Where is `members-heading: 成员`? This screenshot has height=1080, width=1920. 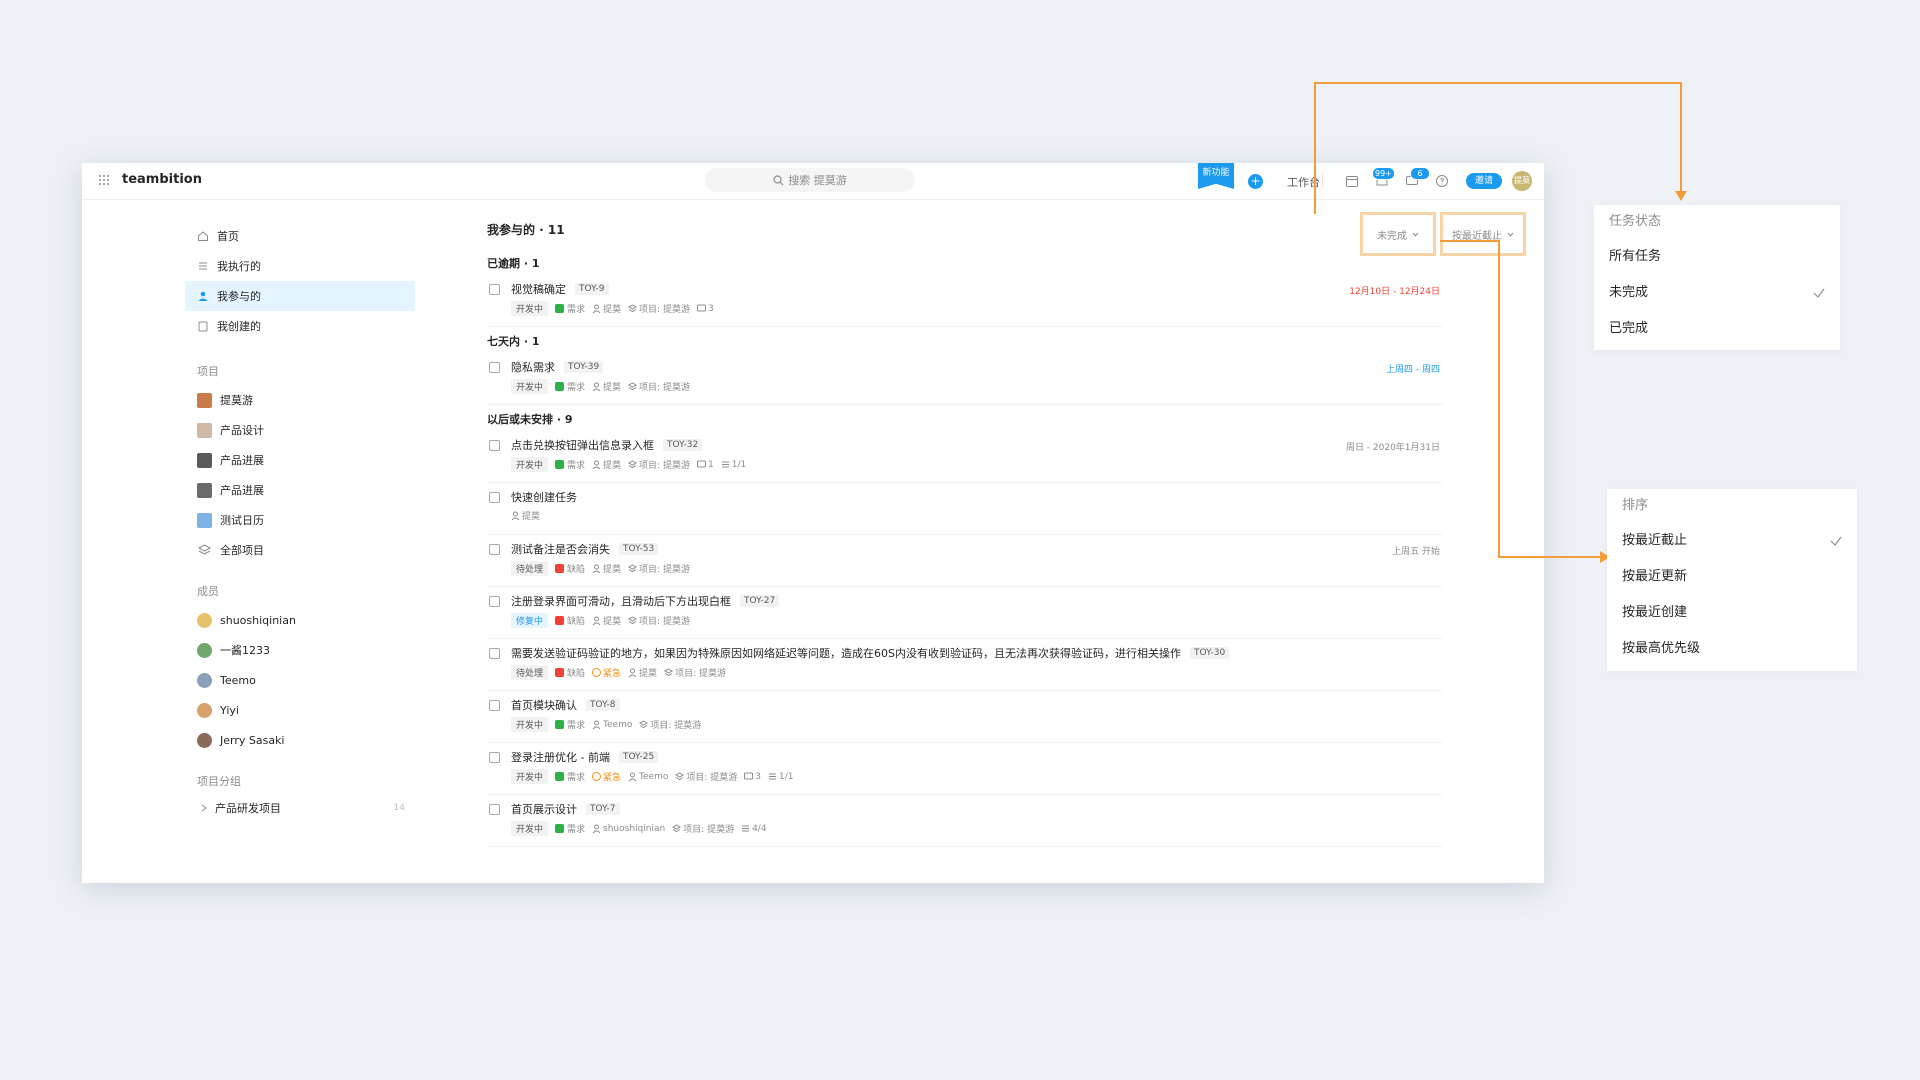 members-heading: 成员 is located at coordinates (208, 591).